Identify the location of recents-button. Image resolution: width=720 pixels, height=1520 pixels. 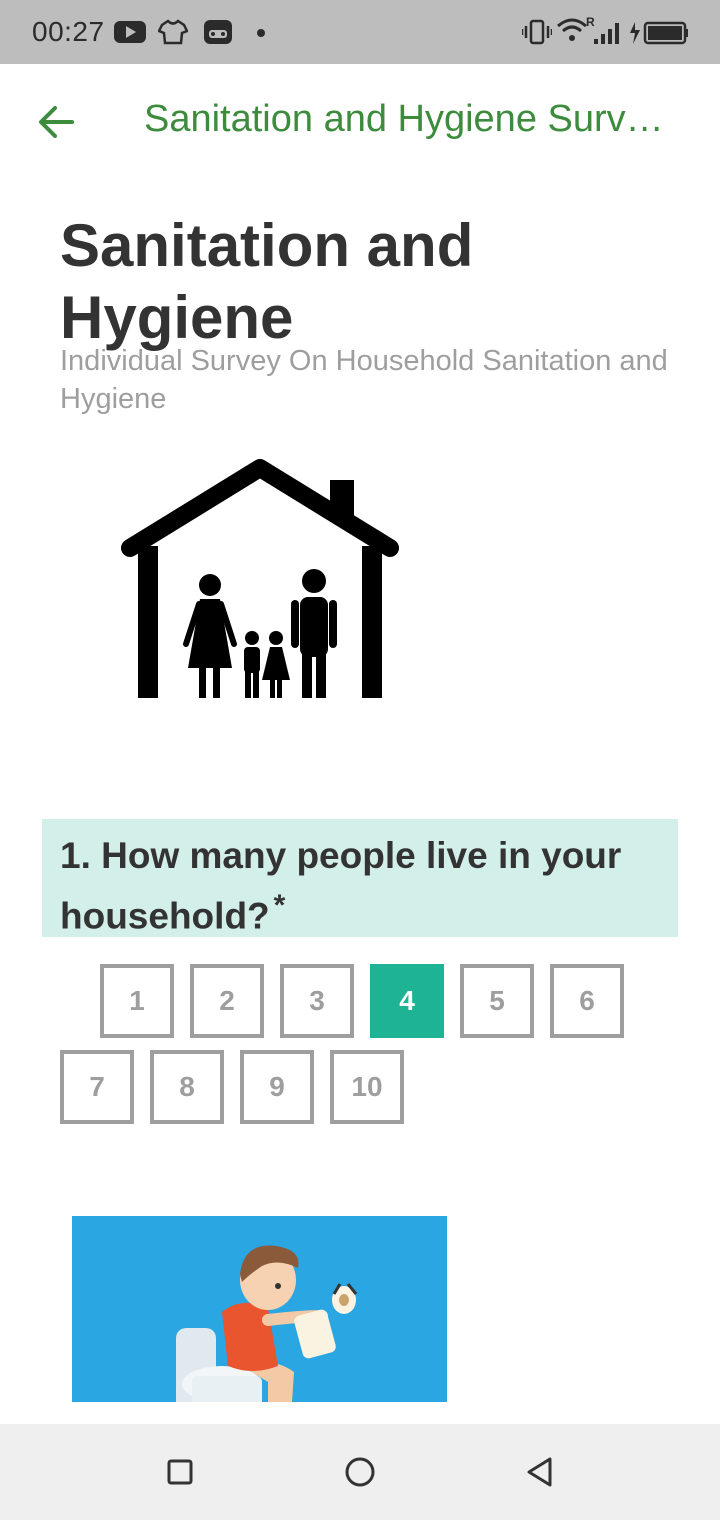
(180, 1472).